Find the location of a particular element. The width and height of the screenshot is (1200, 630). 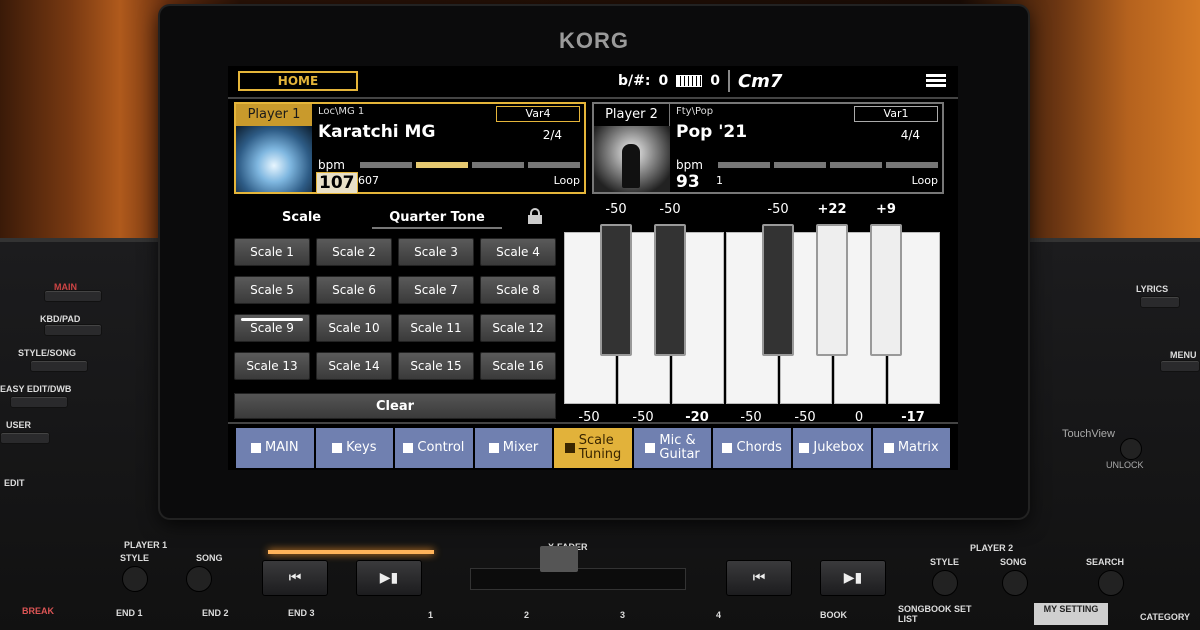

lock-icon is located at coordinates (535, 216).